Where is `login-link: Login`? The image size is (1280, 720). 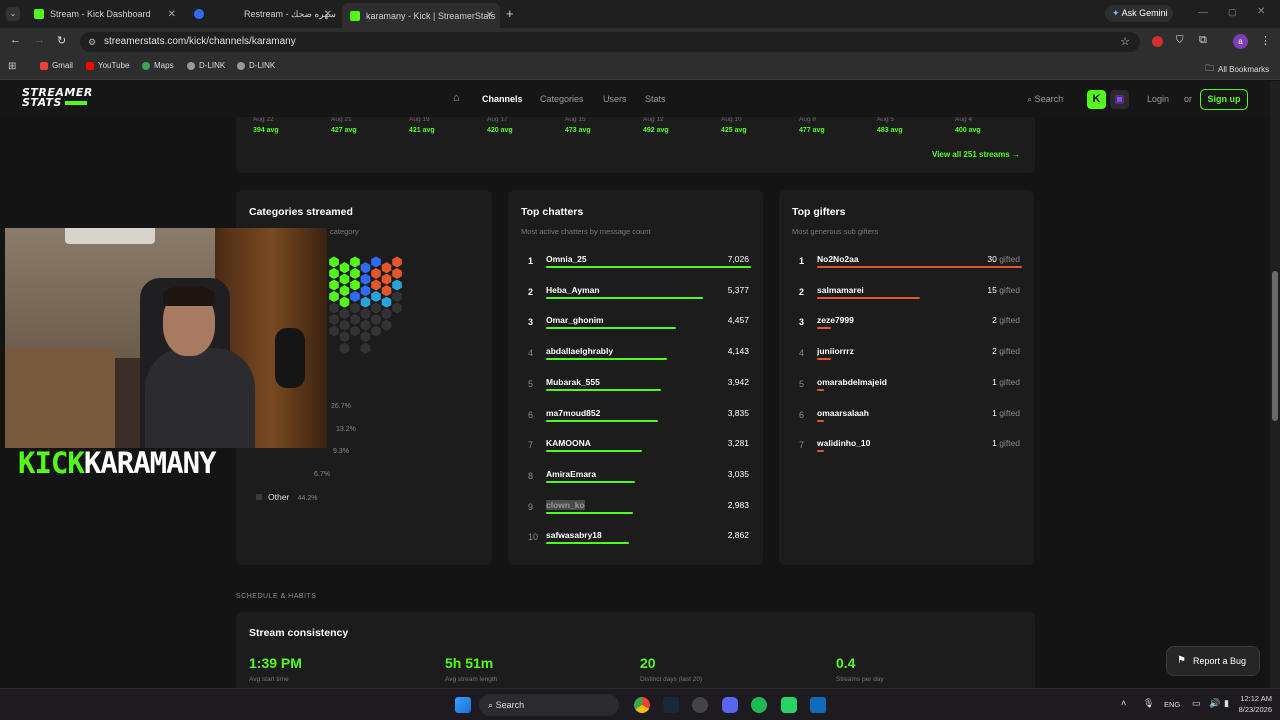
login-link: Login is located at coordinates (1158, 99).